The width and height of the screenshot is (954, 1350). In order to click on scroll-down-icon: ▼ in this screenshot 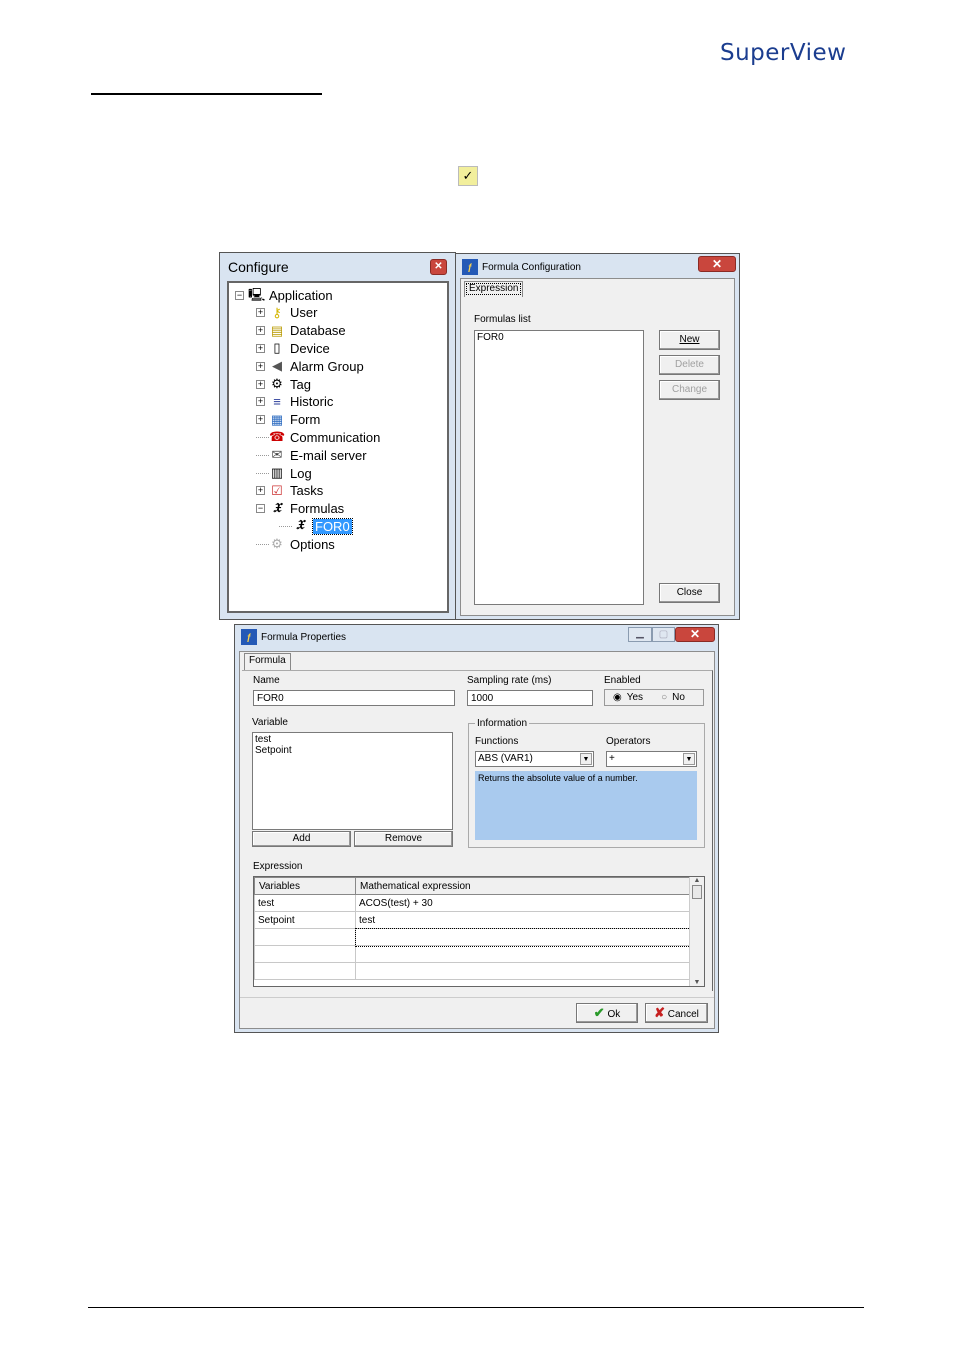, I will do `click(697, 982)`.